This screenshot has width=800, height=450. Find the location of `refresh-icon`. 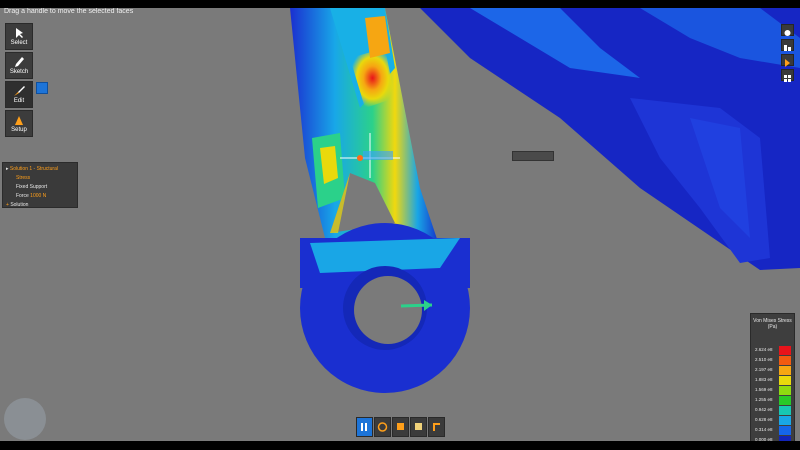

refresh-icon is located at coordinates (382, 427).